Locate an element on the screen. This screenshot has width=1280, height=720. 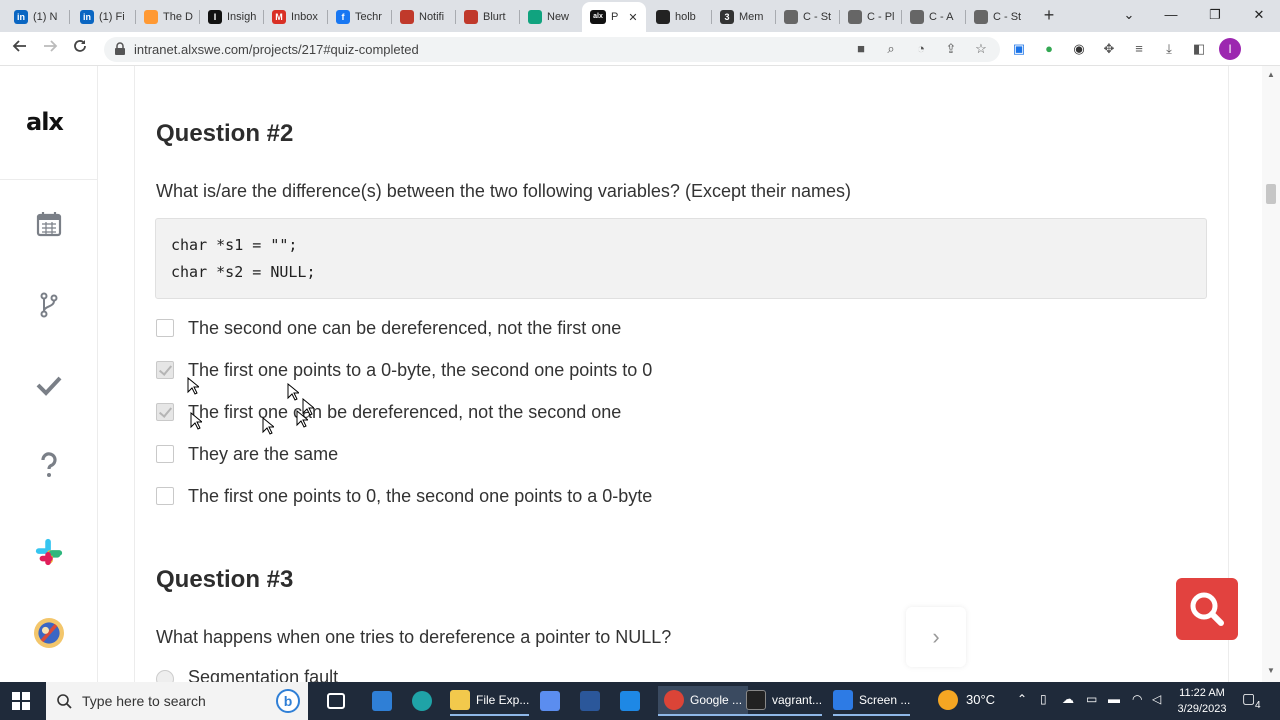
reload-icon is located at coordinates (80, 49).